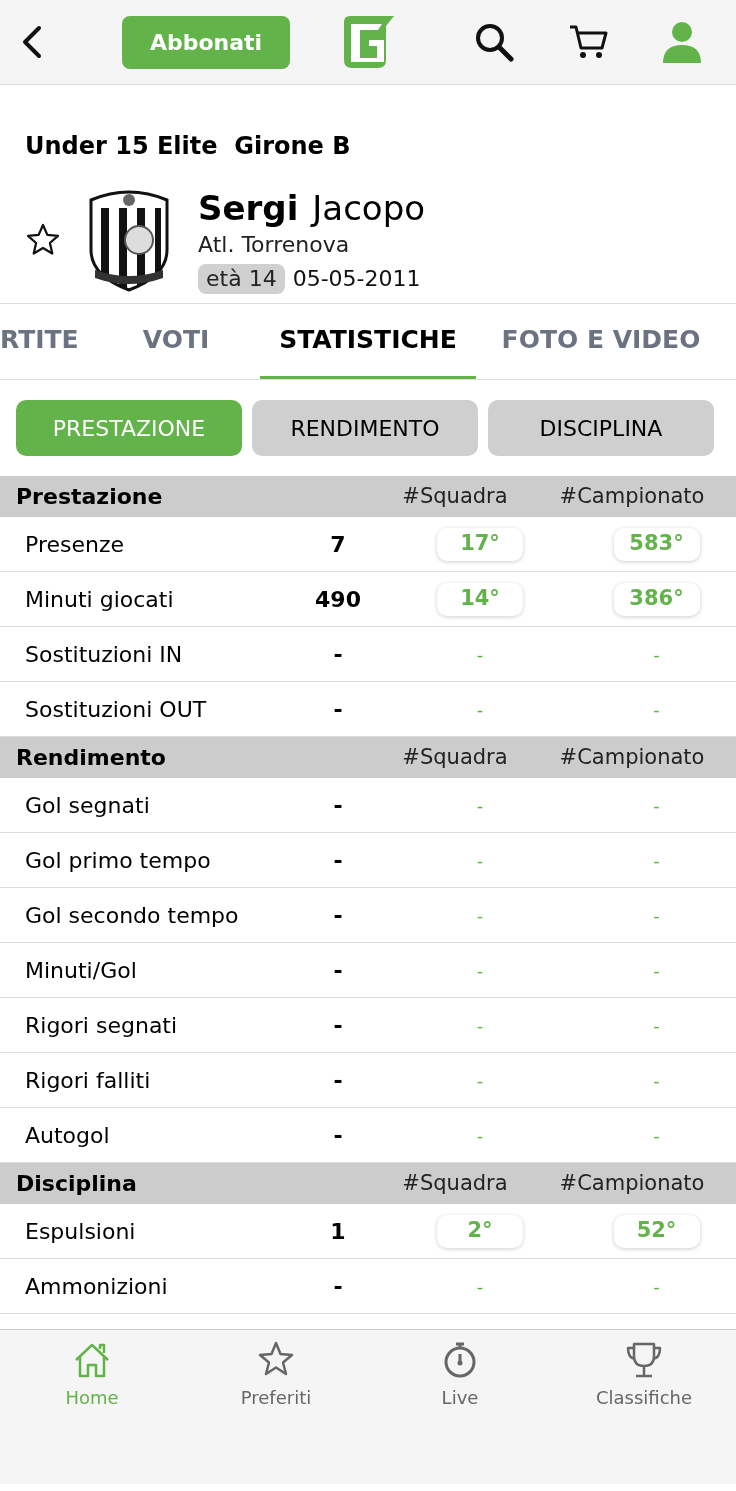 This screenshot has height=1491, width=736. I want to click on stat-label: Espulsioni, so click(81, 1231).